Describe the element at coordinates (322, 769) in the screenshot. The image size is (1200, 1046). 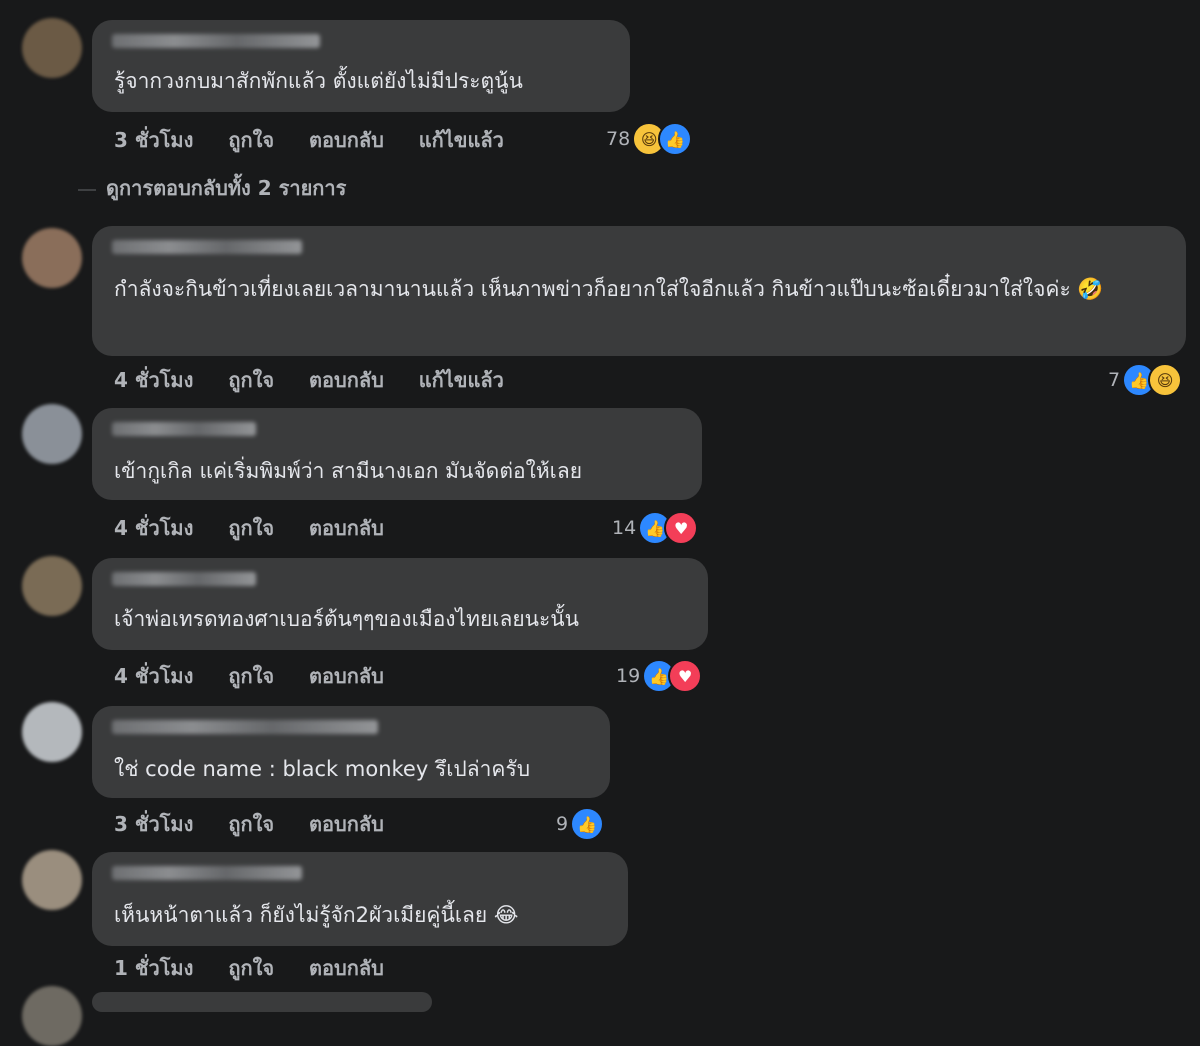
I see `comment-text: ใช่ code name : black monkey รึเปล่าครับ` at that location.